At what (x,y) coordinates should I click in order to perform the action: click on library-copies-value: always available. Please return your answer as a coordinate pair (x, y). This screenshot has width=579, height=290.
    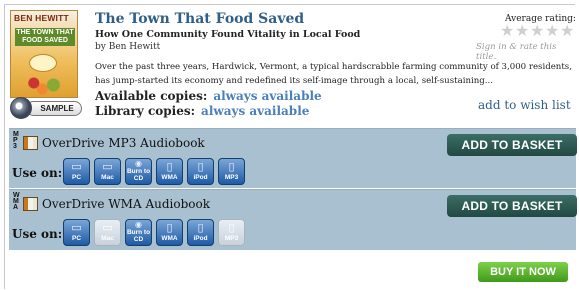
    Looking at the image, I should click on (255, 111).